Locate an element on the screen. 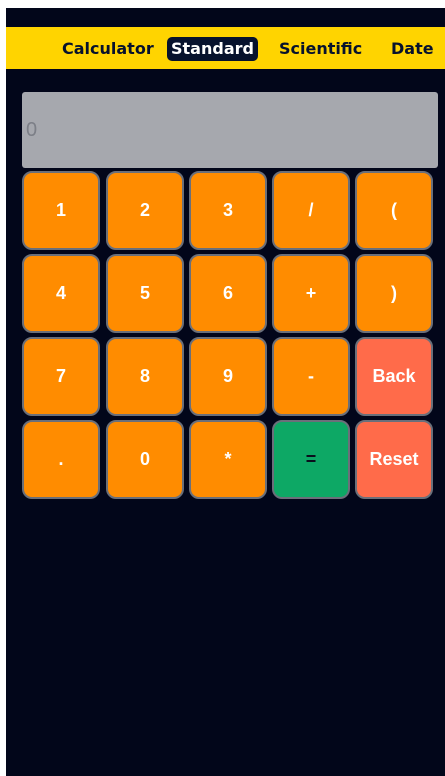 This screenshot has width=445, height=776. key-2: 2 is located at coordinates (145, 210).